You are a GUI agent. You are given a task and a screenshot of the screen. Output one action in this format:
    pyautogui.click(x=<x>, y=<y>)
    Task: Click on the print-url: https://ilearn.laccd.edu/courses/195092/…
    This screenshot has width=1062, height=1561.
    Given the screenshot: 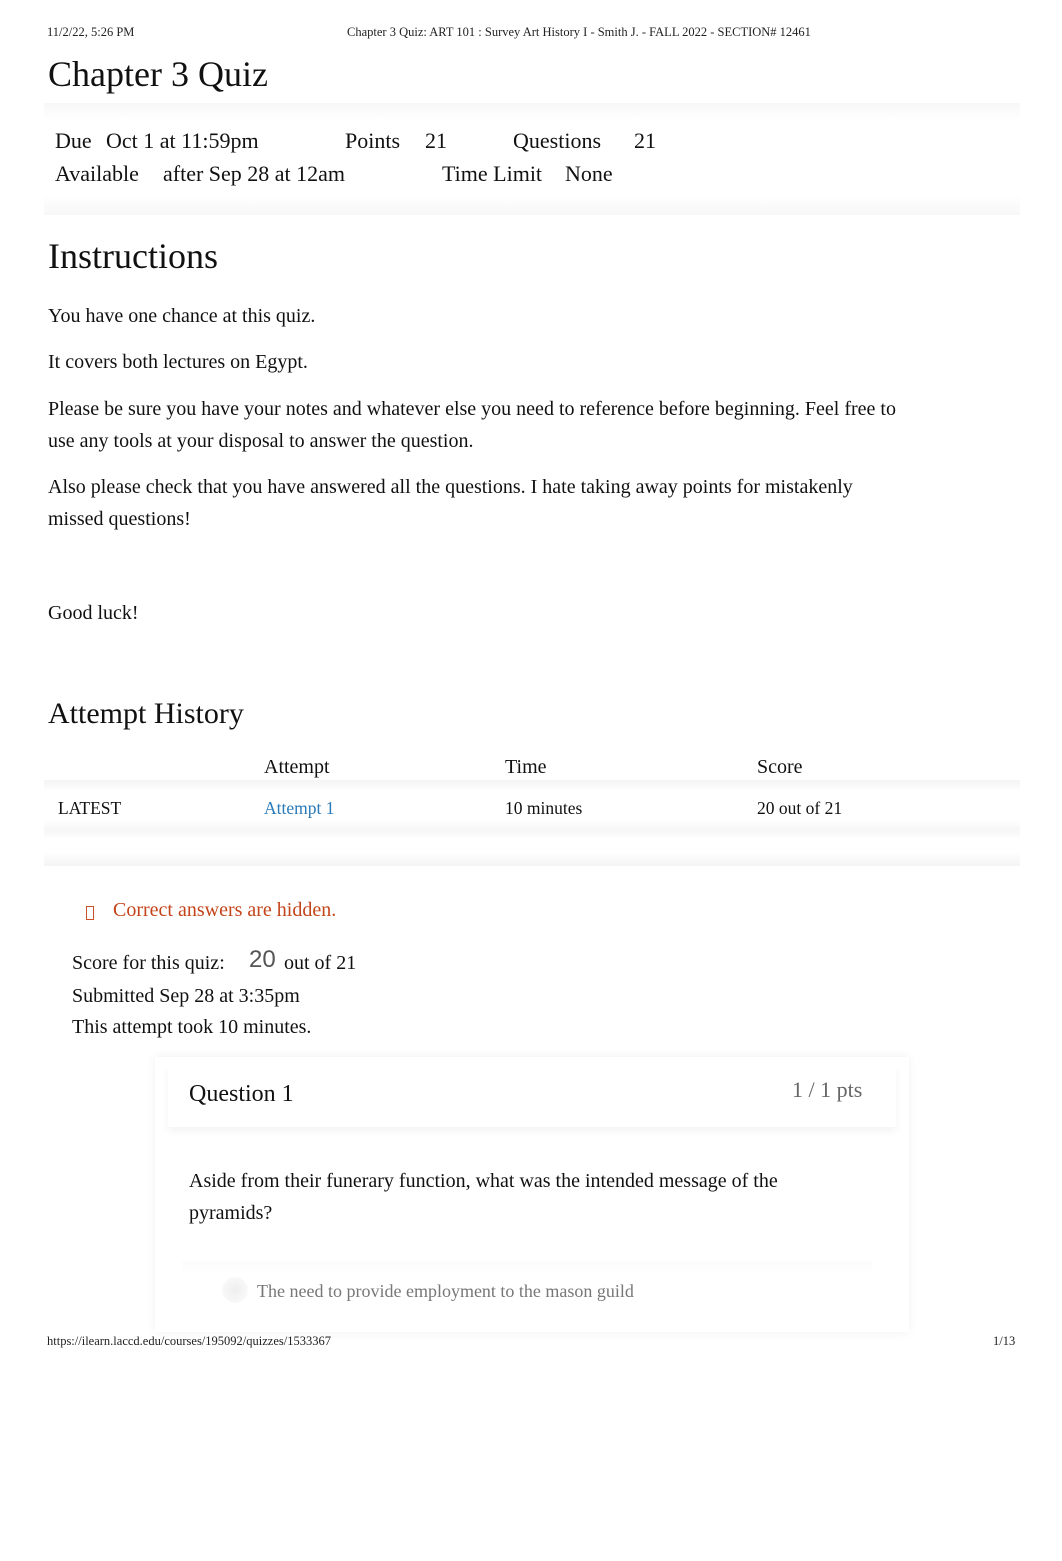 What is the action you would take?
    pyautogui.click(x=189, y=1341)
    